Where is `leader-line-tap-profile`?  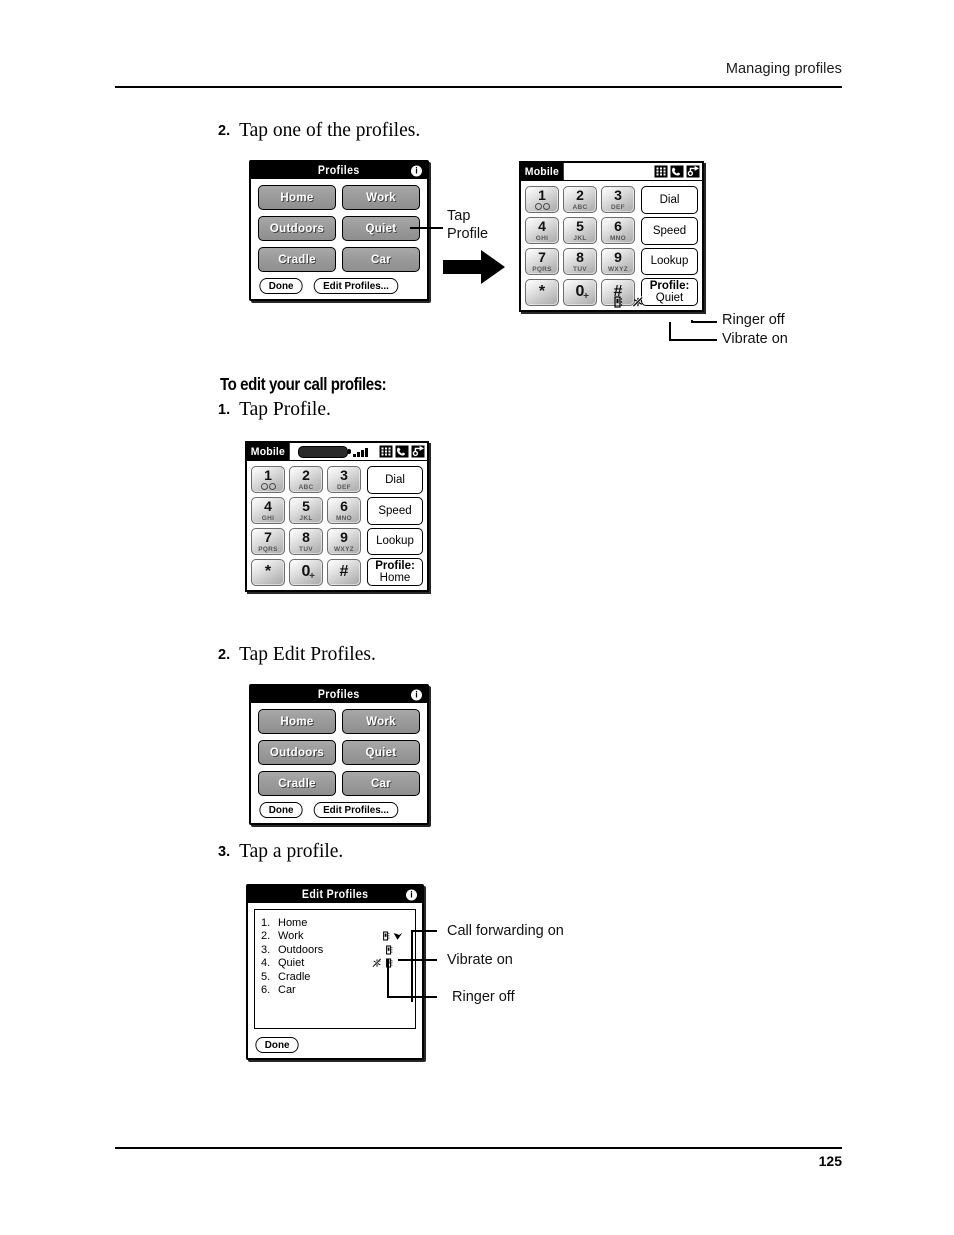
leader-line-tap-profile is located at coordinates (426, 228).